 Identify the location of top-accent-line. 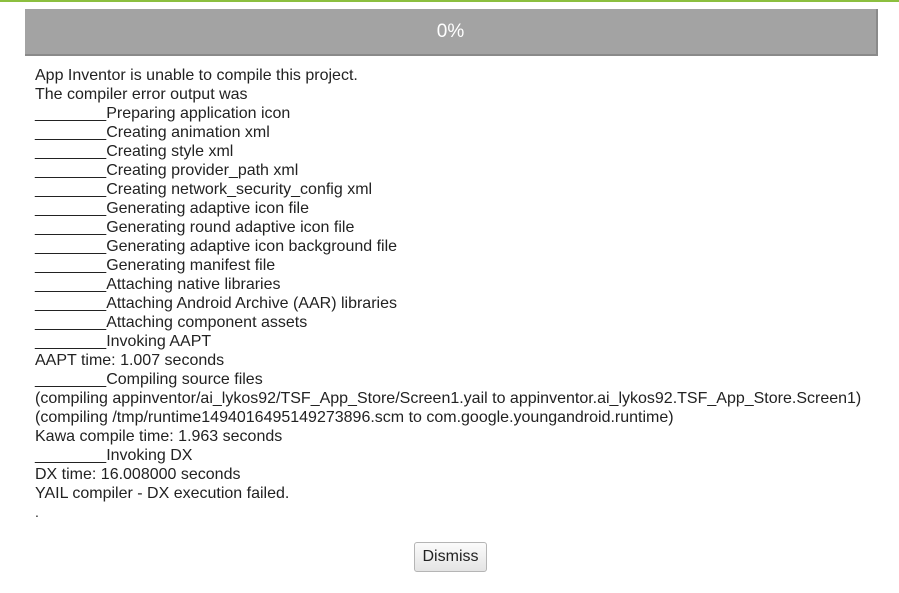
(449, 1).